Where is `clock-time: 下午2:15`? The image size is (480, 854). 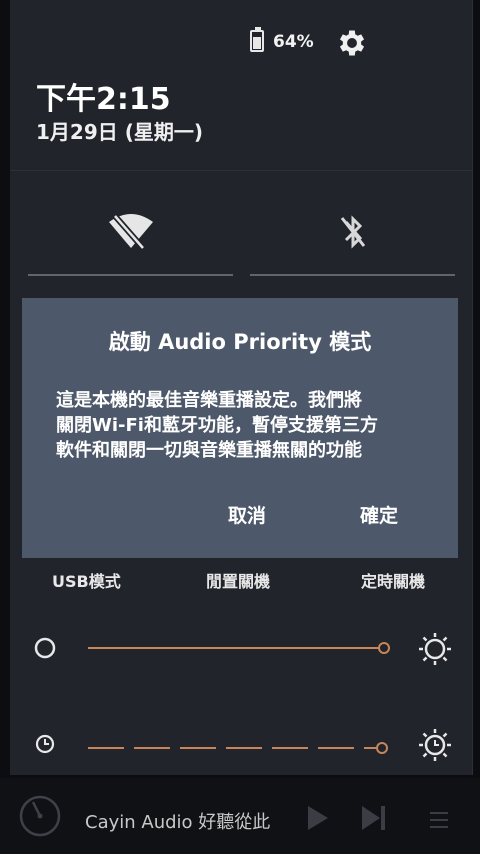 clock-time: 下午2:15 is located at coordinates (103, 99).